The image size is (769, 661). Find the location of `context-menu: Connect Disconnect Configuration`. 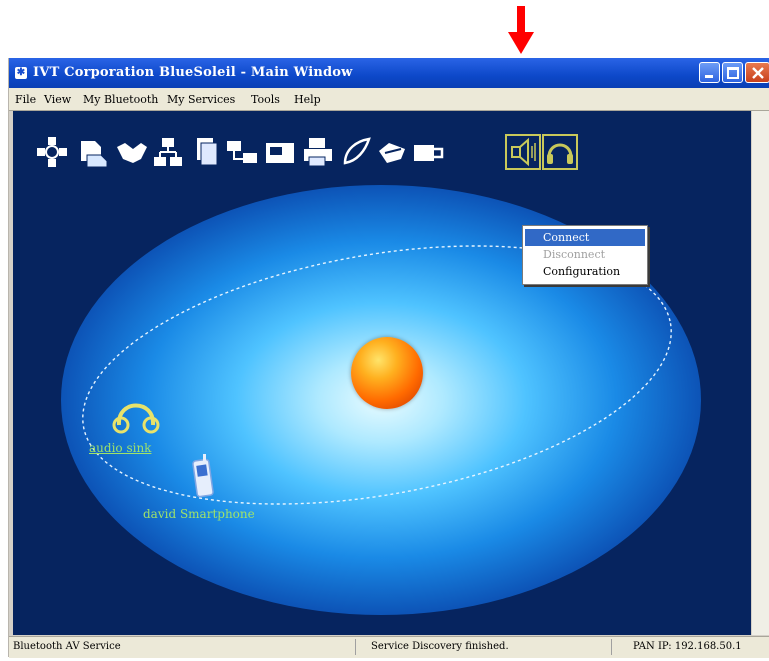

context-menu: Connect Disconnect Configuration is located at coordinates (585, 255).